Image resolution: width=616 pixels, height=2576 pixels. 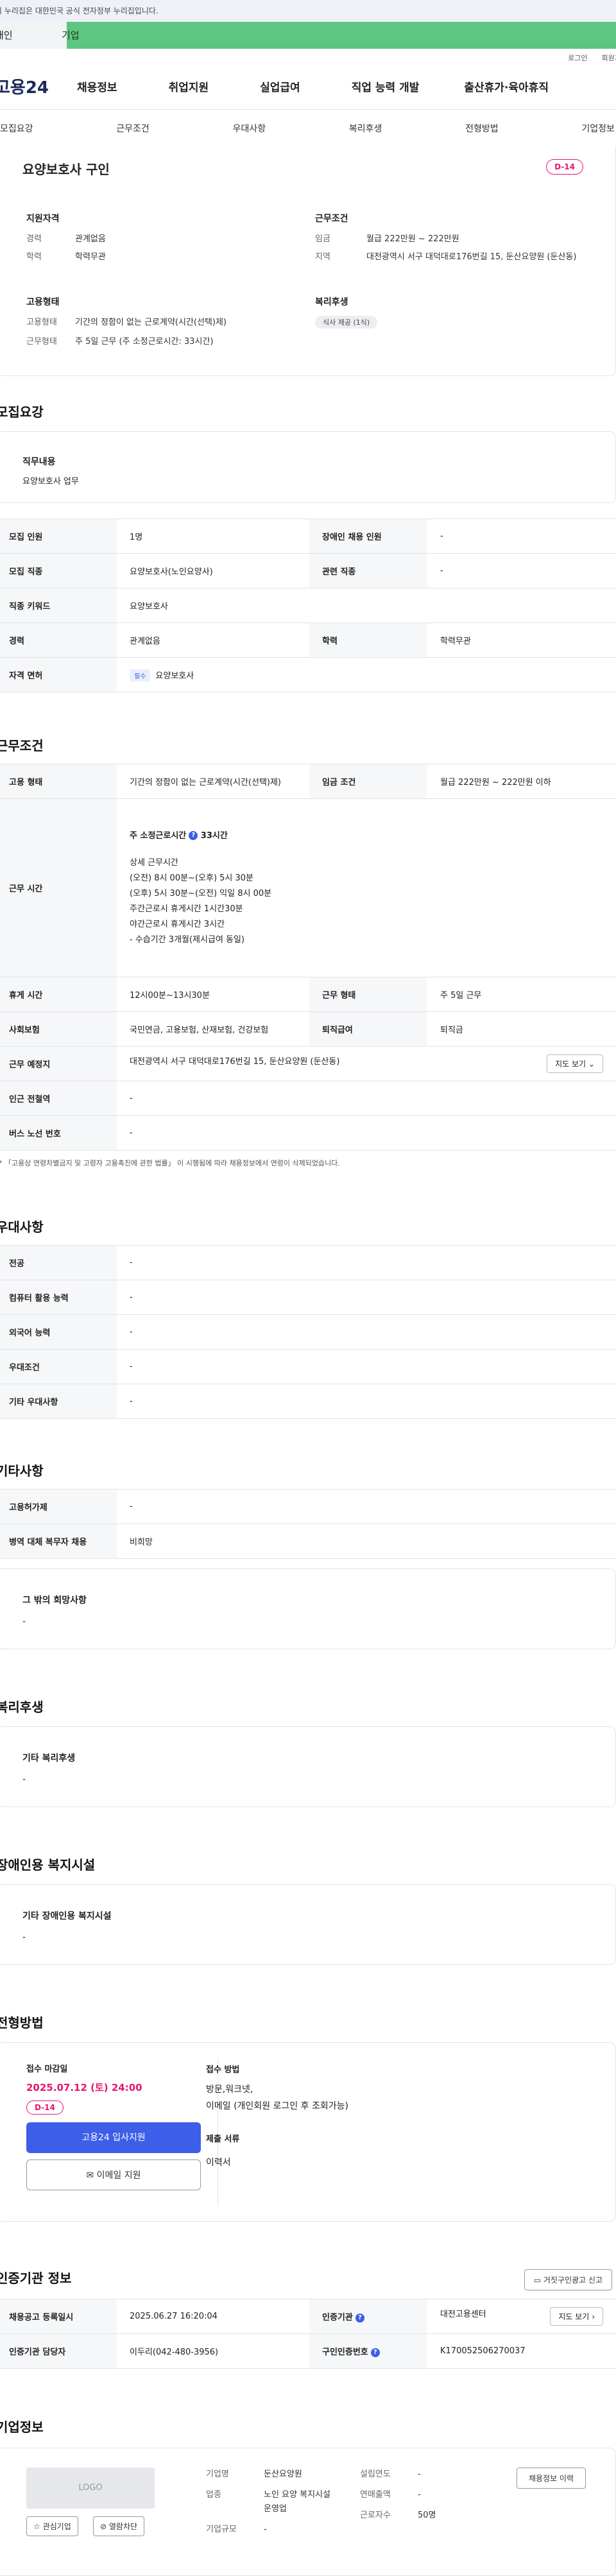 I want to click on welfare-box-value: -, so click(x=24, y=1779).